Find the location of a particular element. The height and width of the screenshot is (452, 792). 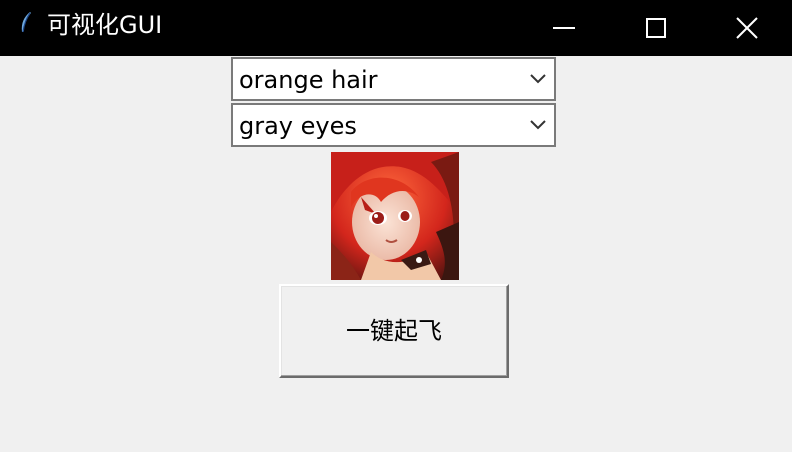

maximize-icon is located at coordinates (656, 28).